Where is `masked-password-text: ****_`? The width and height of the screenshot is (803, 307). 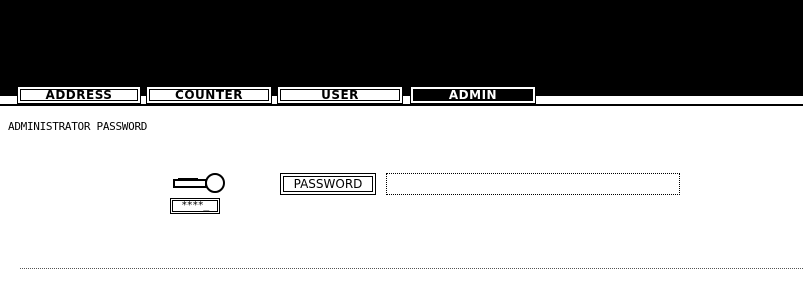
masked-password-text: ****_ is located at coordinates (195, 206).